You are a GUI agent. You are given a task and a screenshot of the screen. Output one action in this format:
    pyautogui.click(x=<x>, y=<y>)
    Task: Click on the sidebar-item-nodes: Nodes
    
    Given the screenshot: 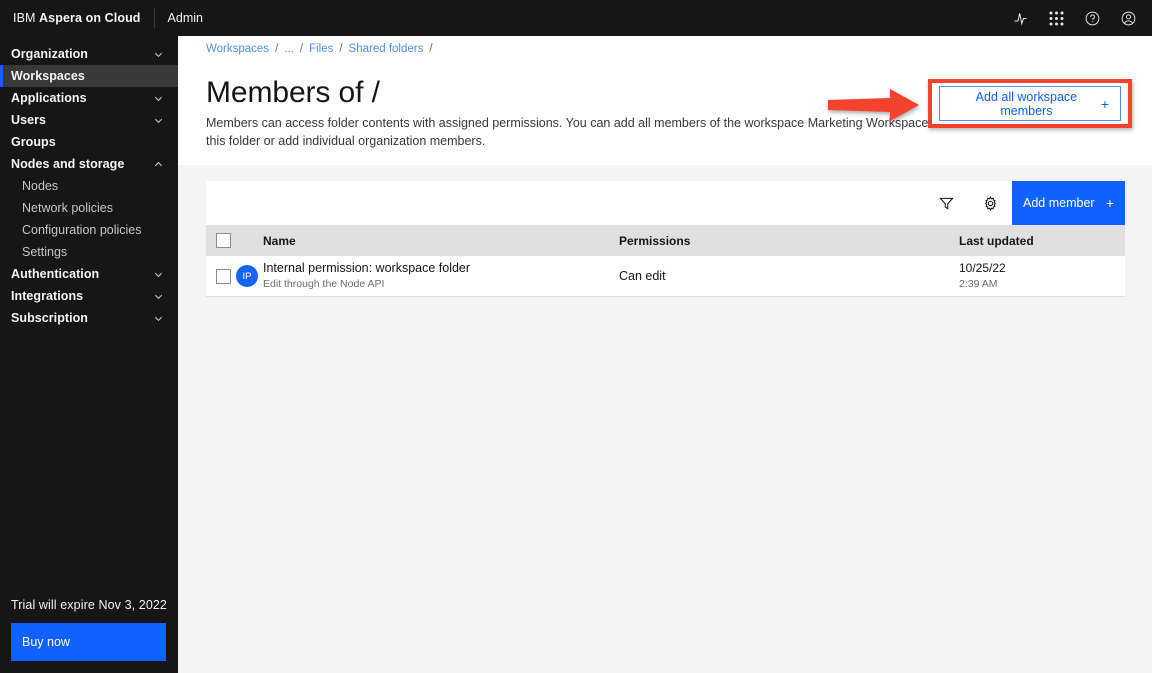 What is the action you would take?
    pyautogui.click(x=89, y=186)
    